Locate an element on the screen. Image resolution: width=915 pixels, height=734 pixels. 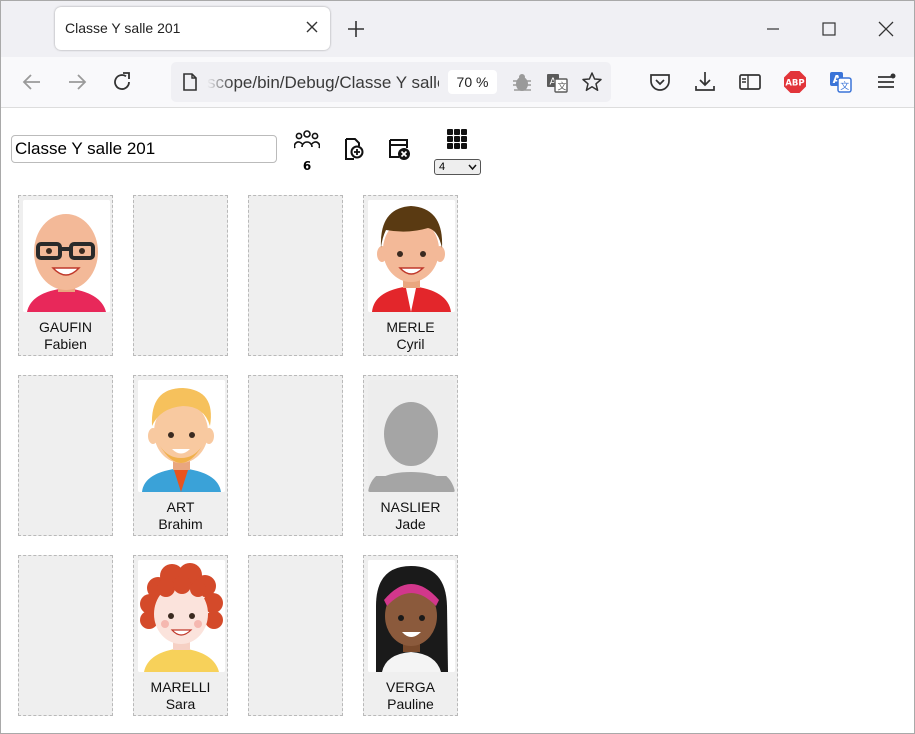
student-count: 6 is located at coordinates (307, 166).